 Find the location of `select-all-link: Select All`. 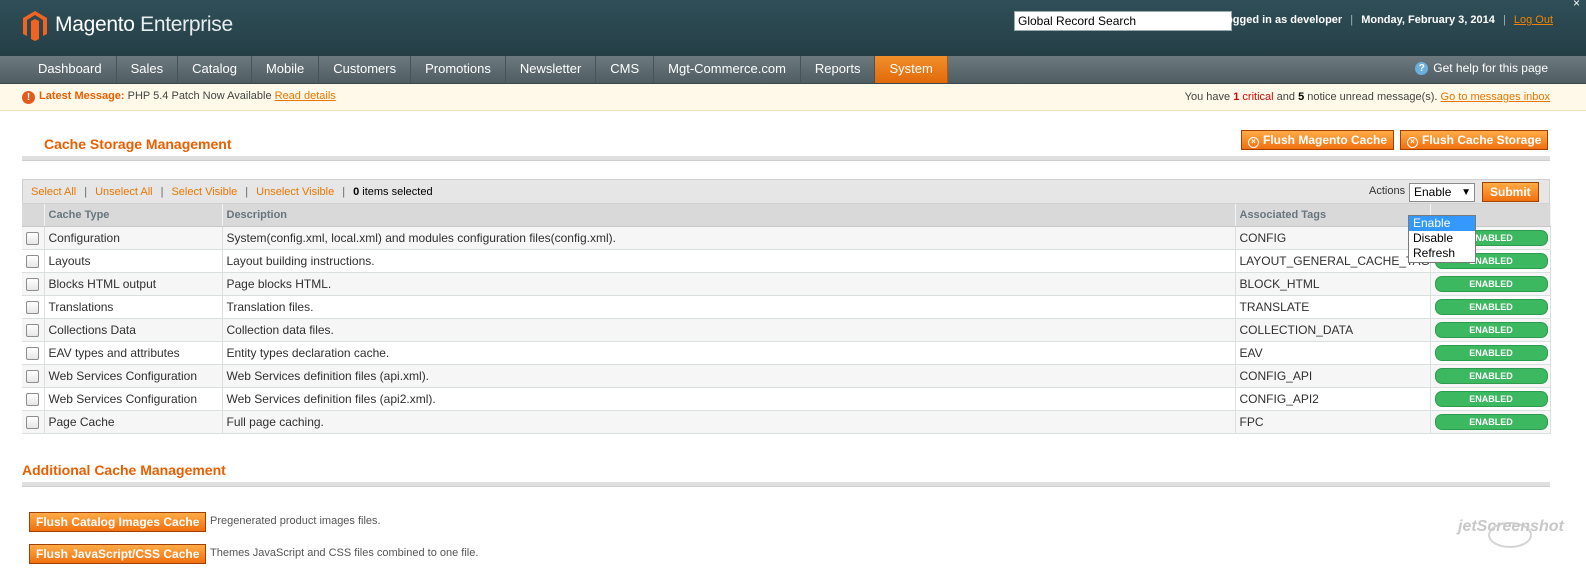

select-all-link: Select All is located at coordinates (53, 192).